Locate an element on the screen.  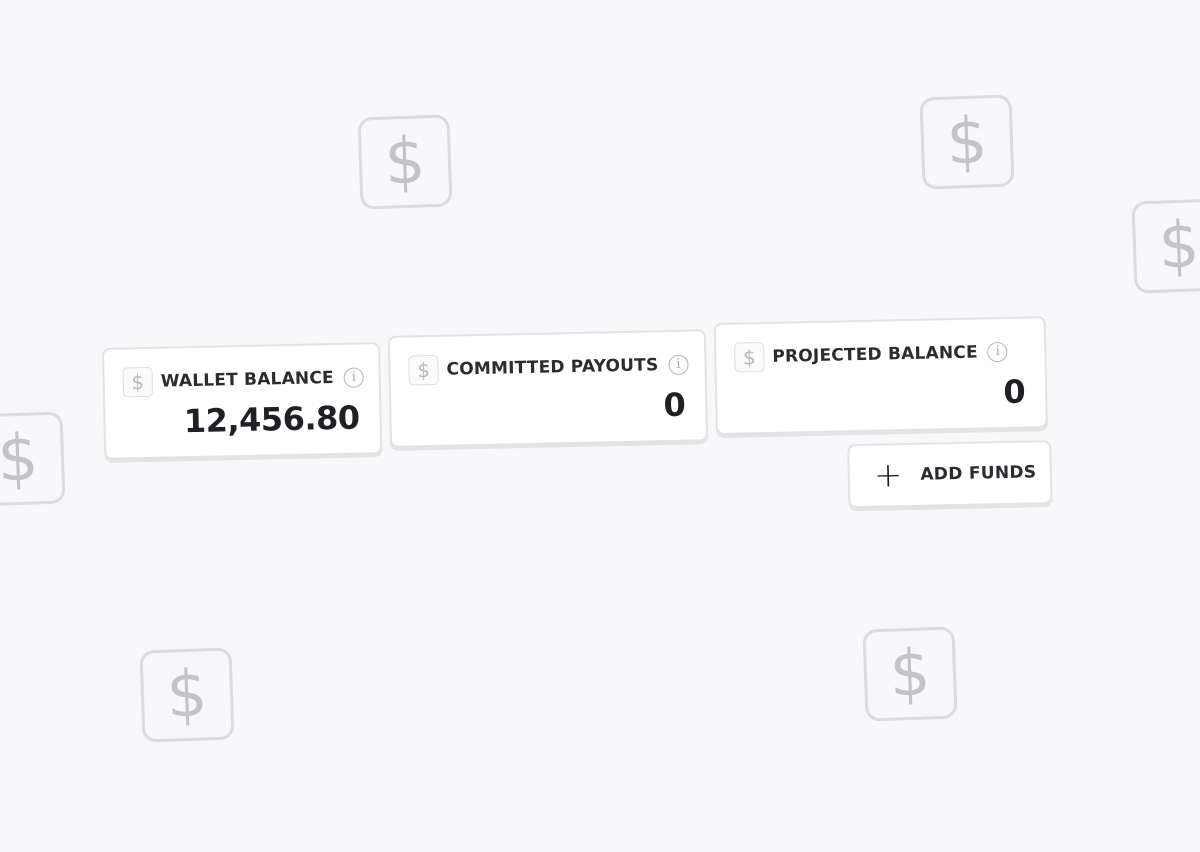
add-funds-label: ADD FUNDS is located at coordinates (978, 473).